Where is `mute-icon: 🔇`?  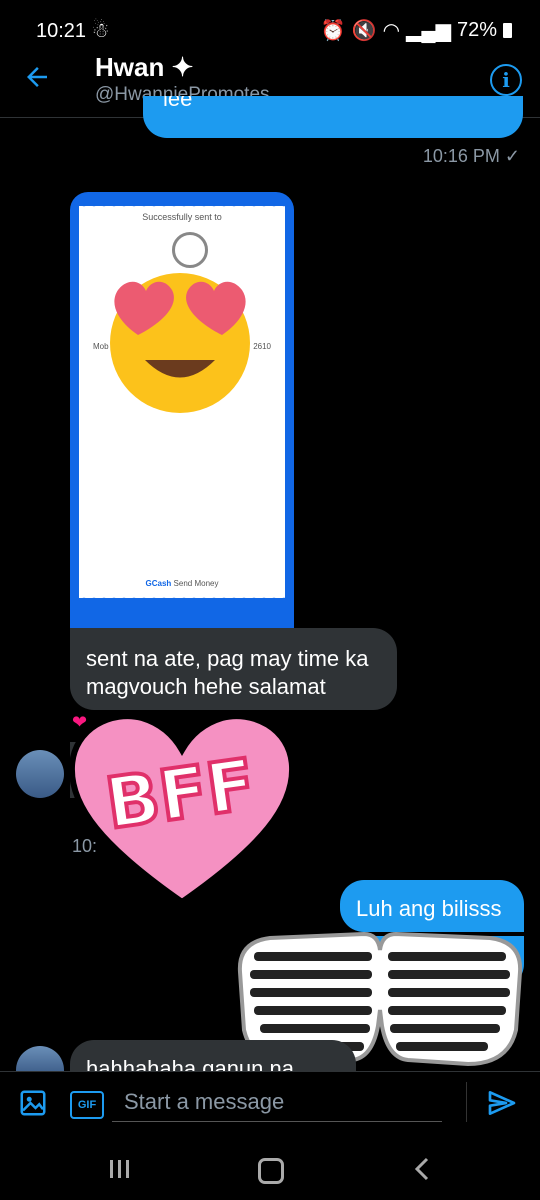
mute-icon: 🔇 is located at coordinates (364, 31).